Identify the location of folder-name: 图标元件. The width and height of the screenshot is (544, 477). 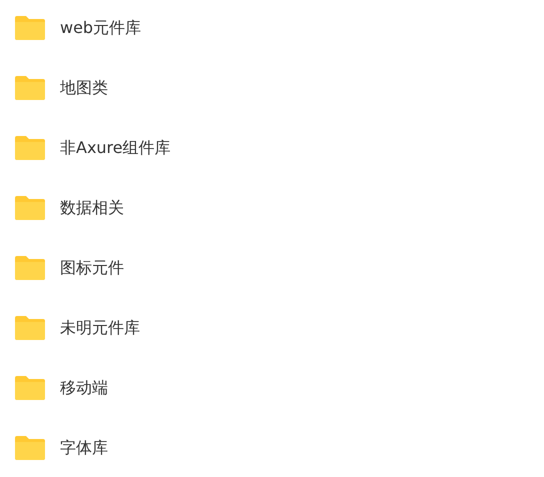
(92, 268).